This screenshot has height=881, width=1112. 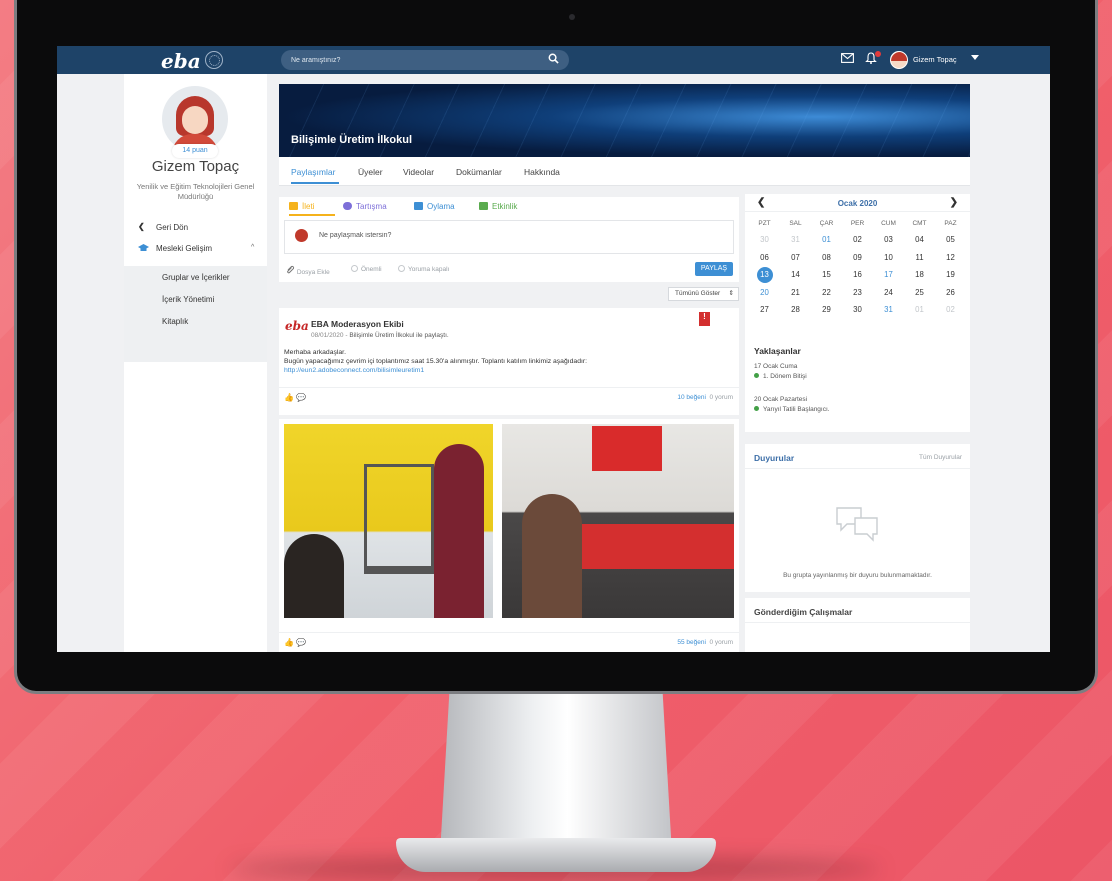 What do you see at coordinates (764, 258) in the screenshot?
I see `calendar-day: 06` at bounding box center [764, 258].